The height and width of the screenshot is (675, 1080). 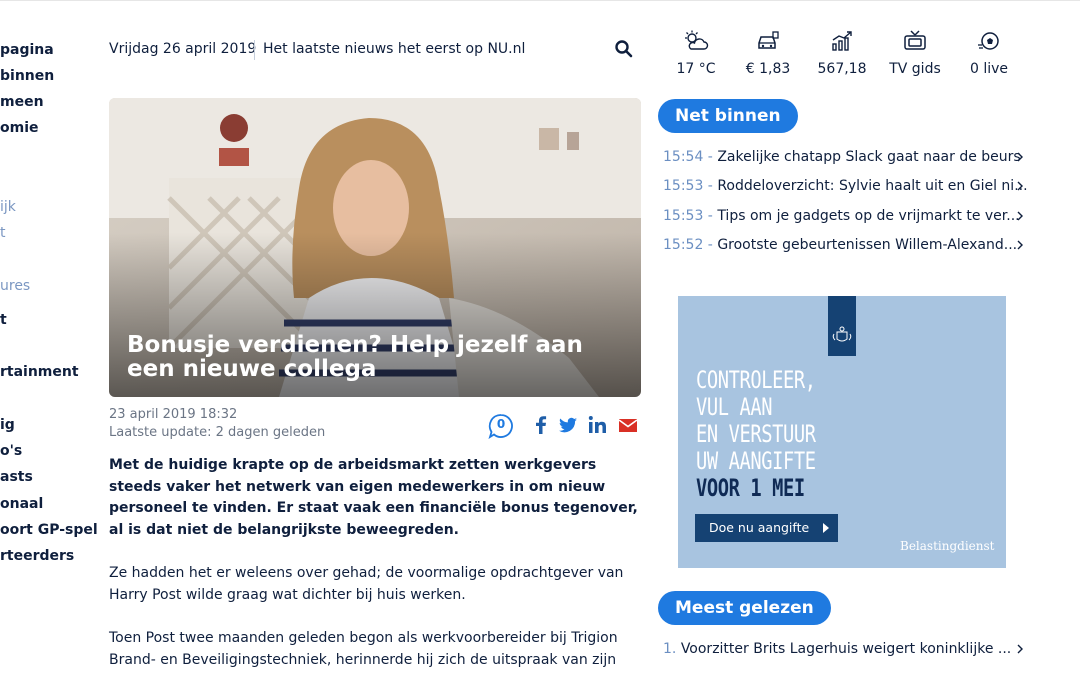 I want to click on nav-item-adverteerders: rteerders, so click(x=37, y=556).